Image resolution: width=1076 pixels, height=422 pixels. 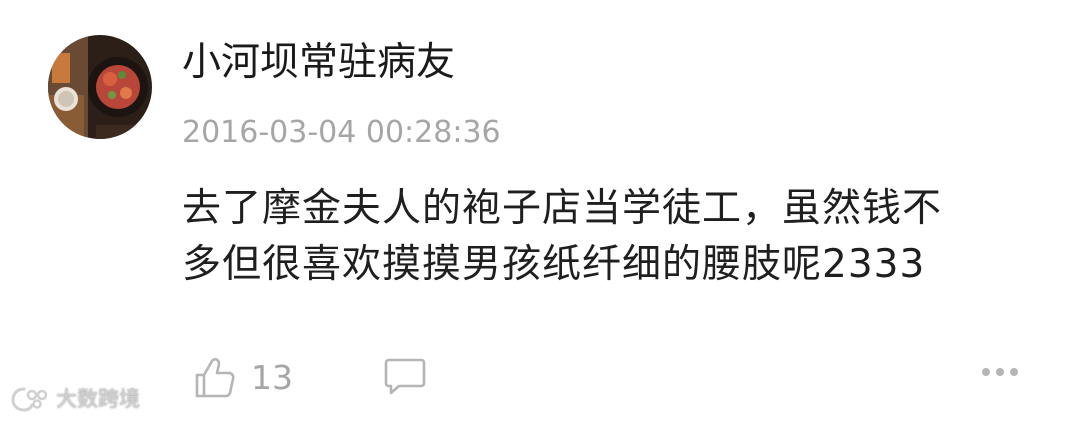 I want to click on more-button, so click(x=1000, y=372).